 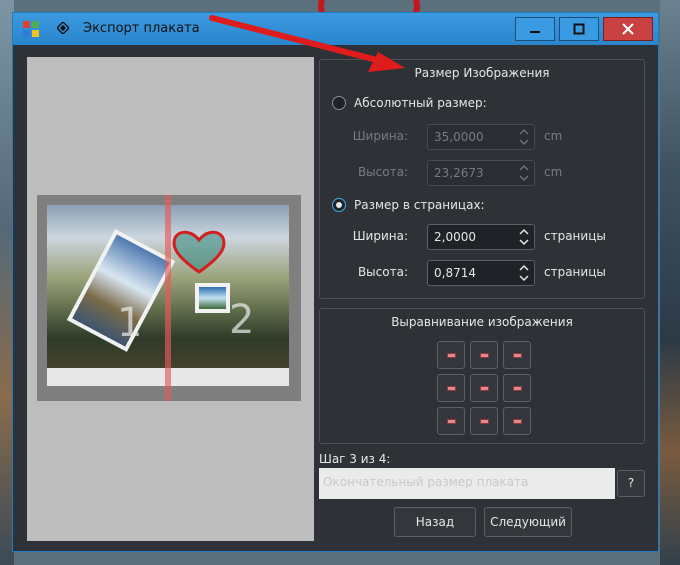 I want to click on back-button: Назад, so click(x=435, y=522).